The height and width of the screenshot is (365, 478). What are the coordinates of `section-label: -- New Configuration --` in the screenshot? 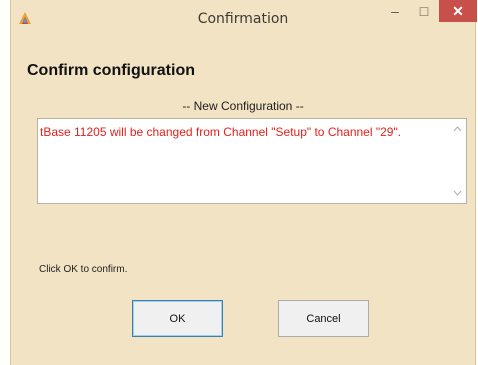 It's located at (243, 106).